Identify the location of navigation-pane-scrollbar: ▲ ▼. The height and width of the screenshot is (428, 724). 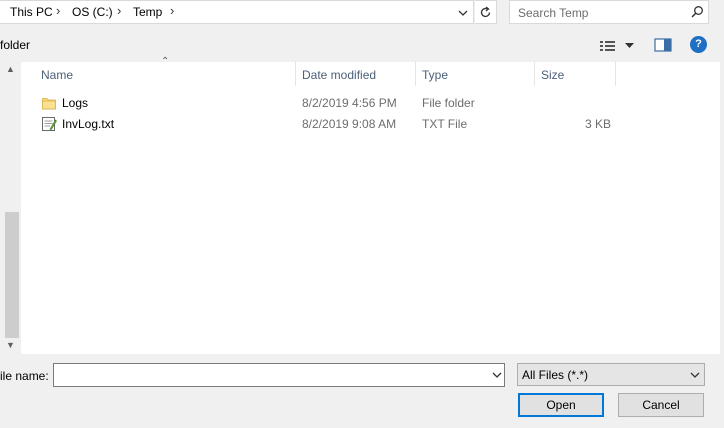
(10, 208).